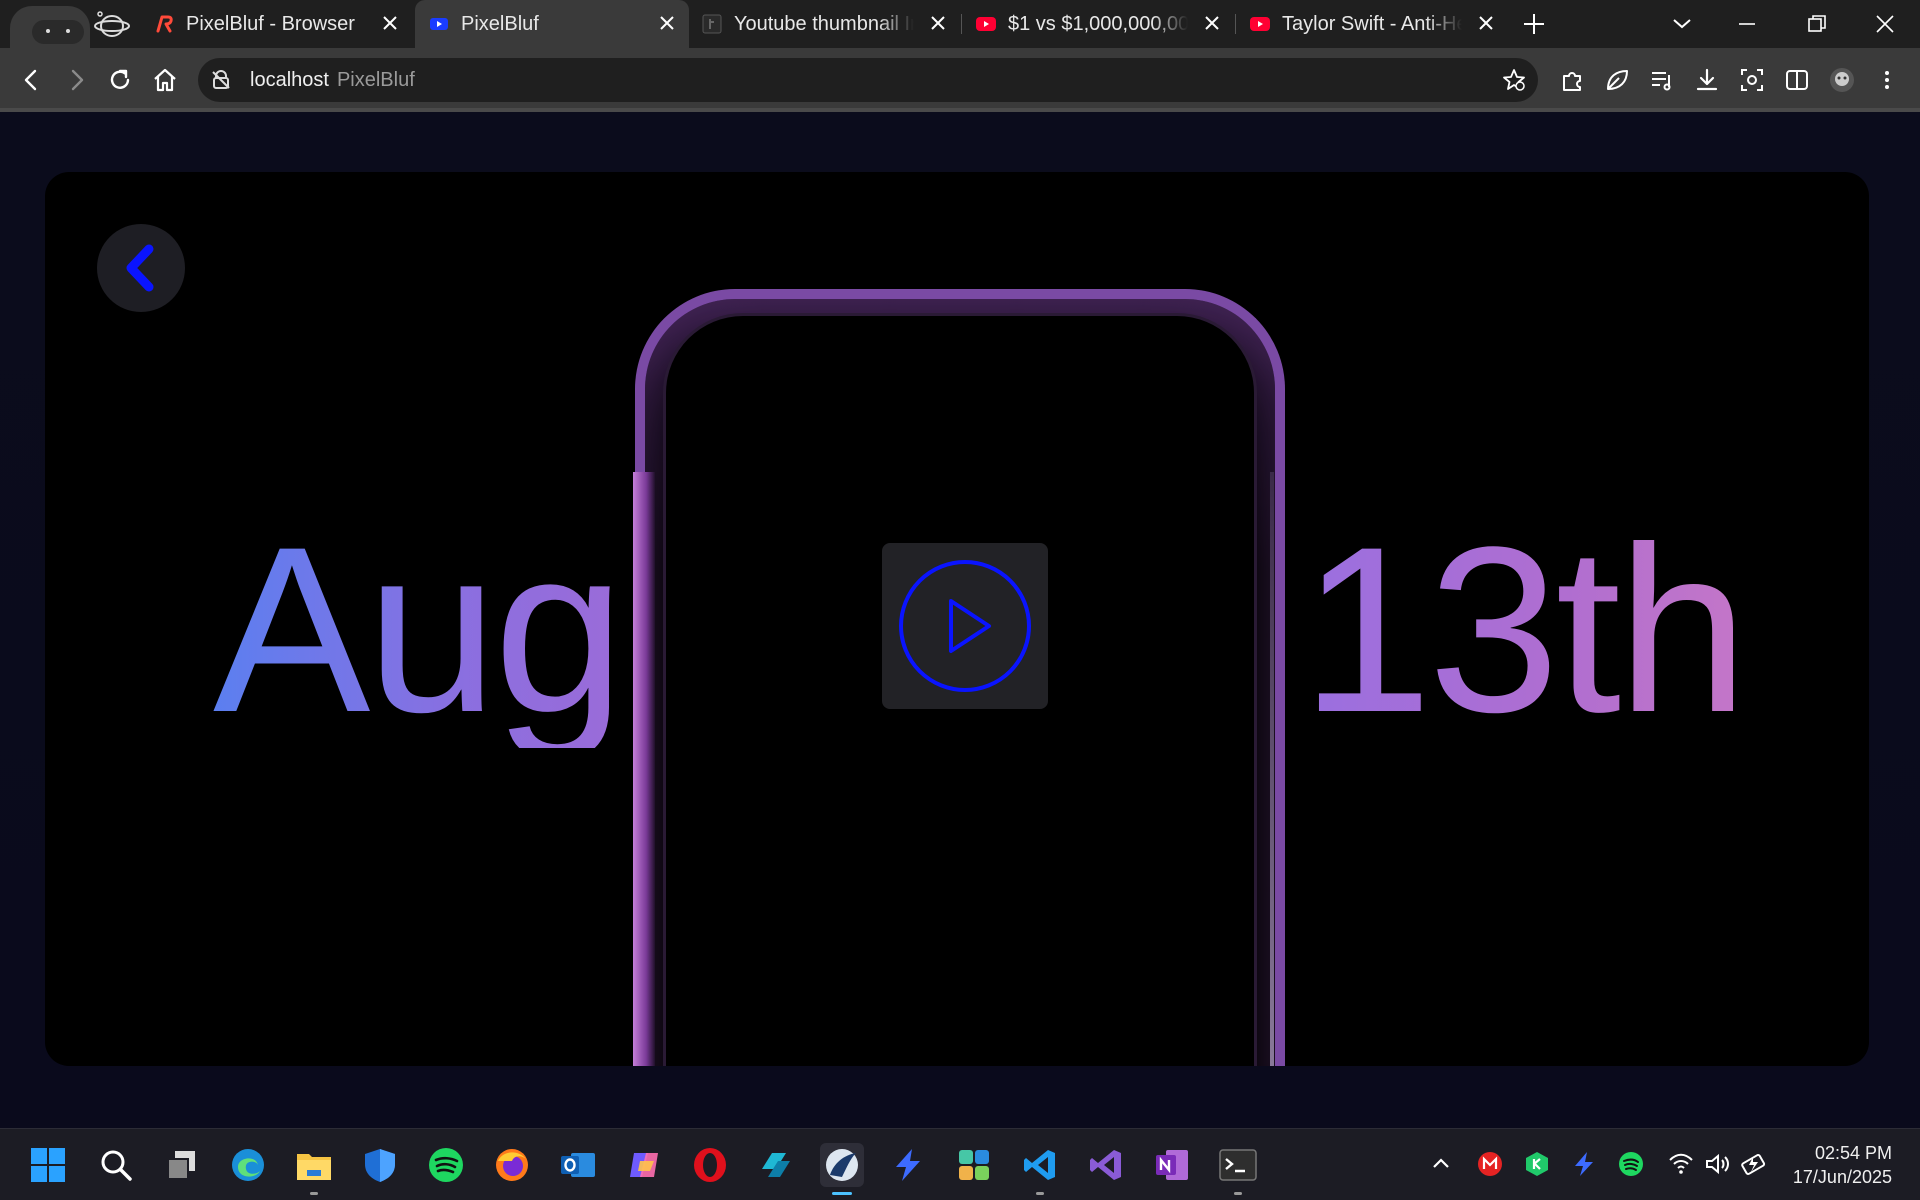 This screenshot has height=1200, width=1920. I want to click on wifi-icon, so click(1681, 1164).